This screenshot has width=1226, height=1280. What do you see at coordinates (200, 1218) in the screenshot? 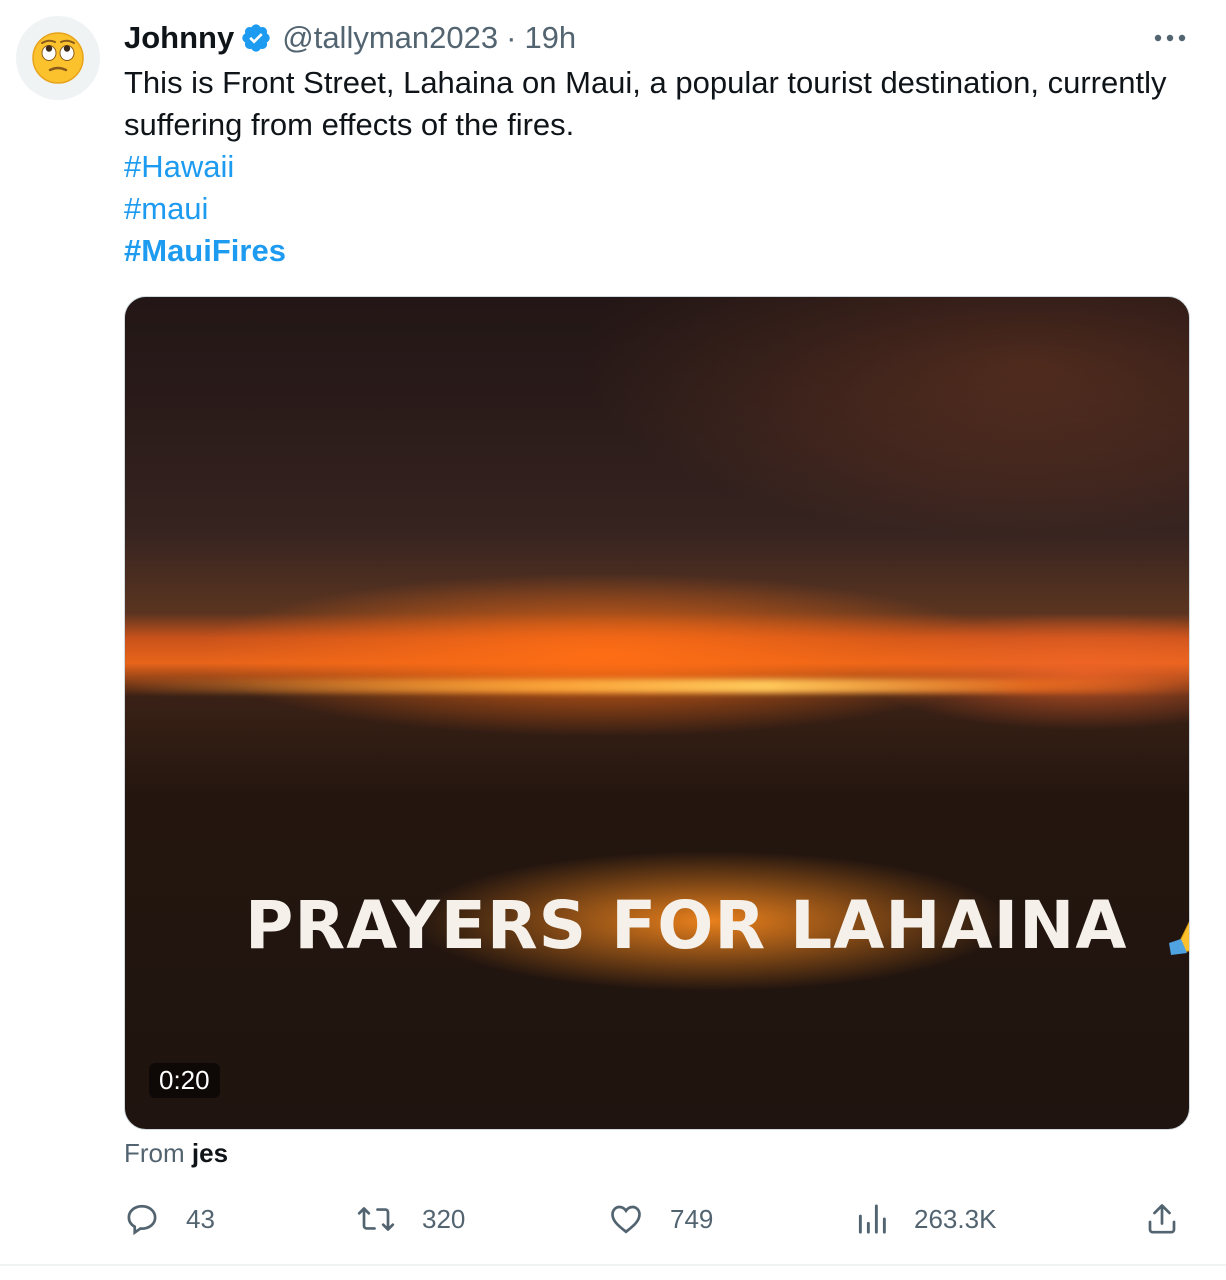
I see `reply-count: 43` at bounding box center [200, 1218].